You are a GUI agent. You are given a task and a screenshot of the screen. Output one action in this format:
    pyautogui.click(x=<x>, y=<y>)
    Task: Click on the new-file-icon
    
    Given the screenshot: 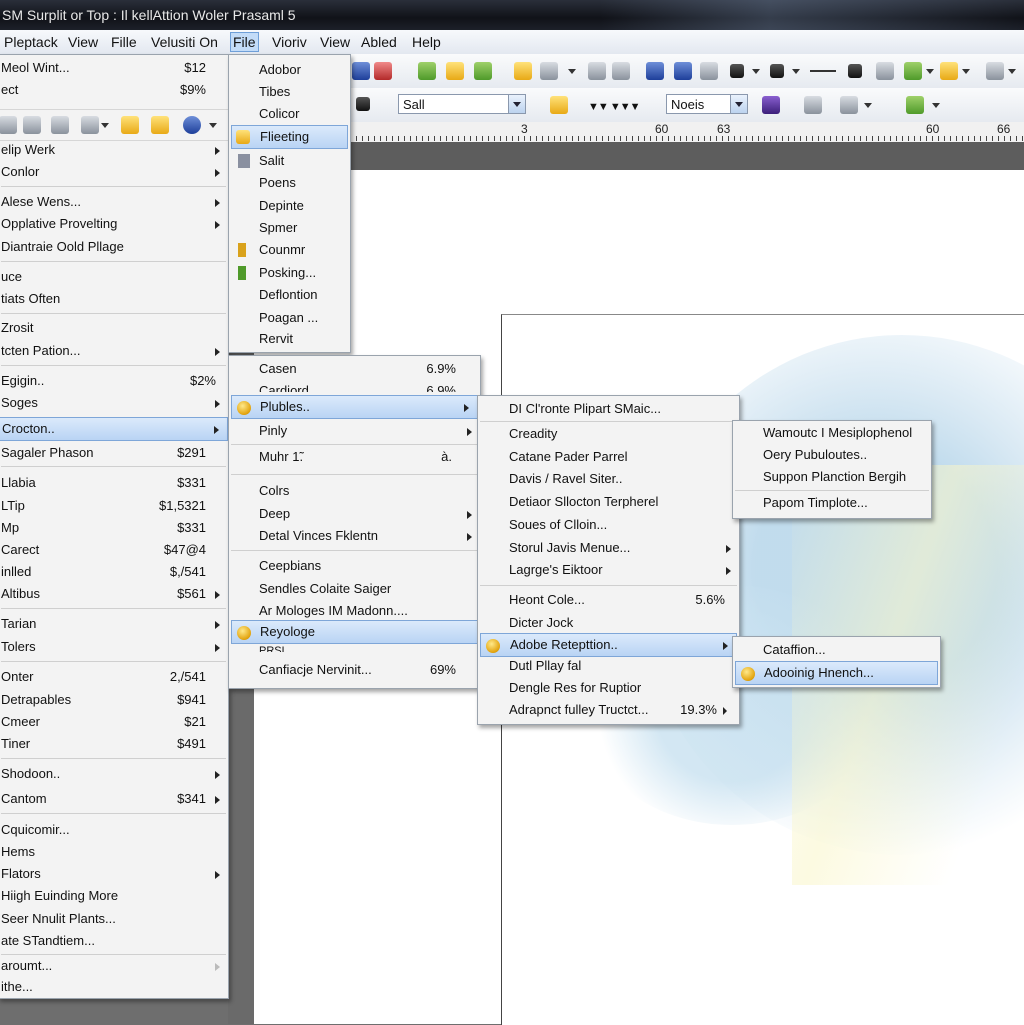 What is the action you would take?
    pyautogui.click(x=455, y=71)
    